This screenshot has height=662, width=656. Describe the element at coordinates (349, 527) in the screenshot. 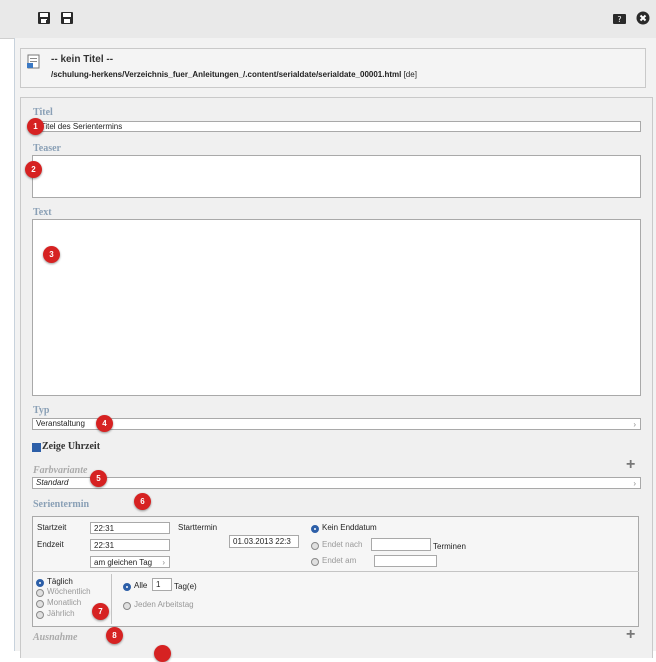

I see `kein-enddatum-label: Kein Enddatum` at that location.